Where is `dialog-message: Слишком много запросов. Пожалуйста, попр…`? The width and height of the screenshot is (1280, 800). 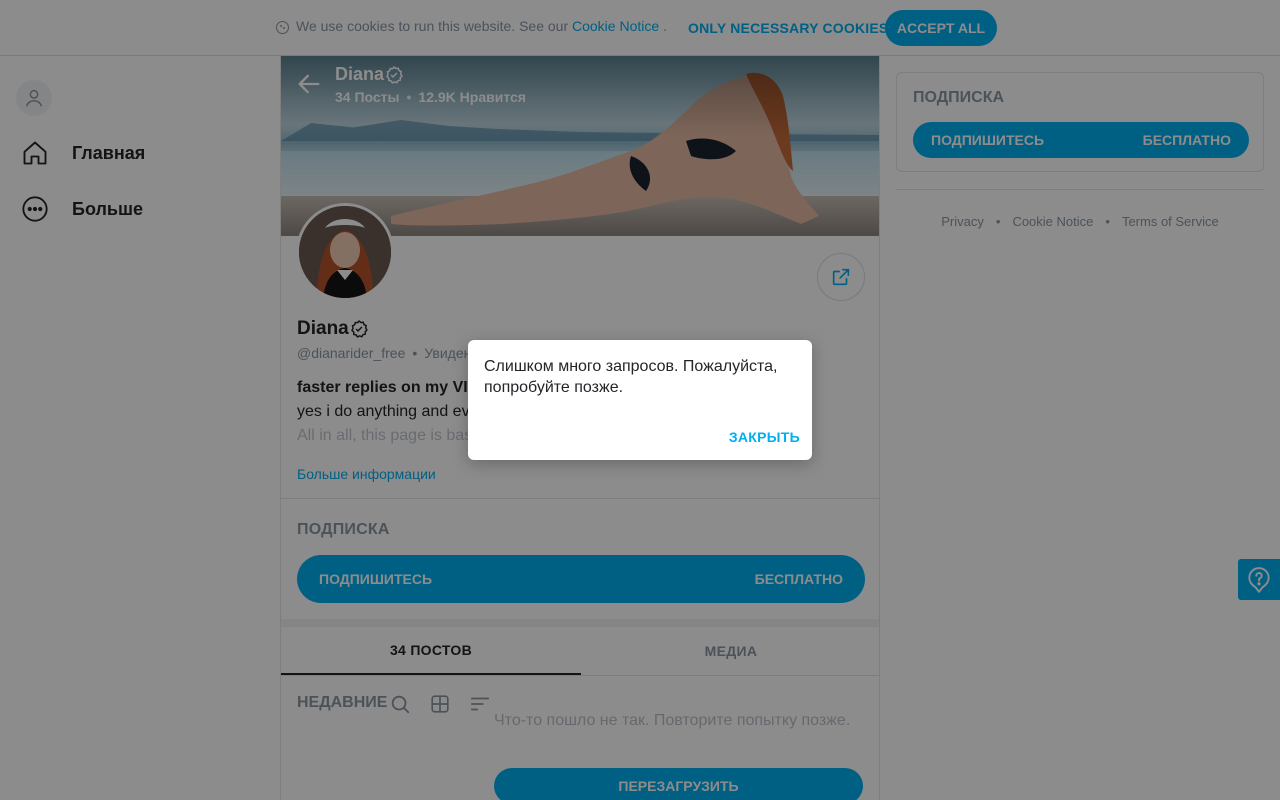 dialog-message: Слишком много запросов. Пожалуйста, попр… is located at coordinates (631, 377).